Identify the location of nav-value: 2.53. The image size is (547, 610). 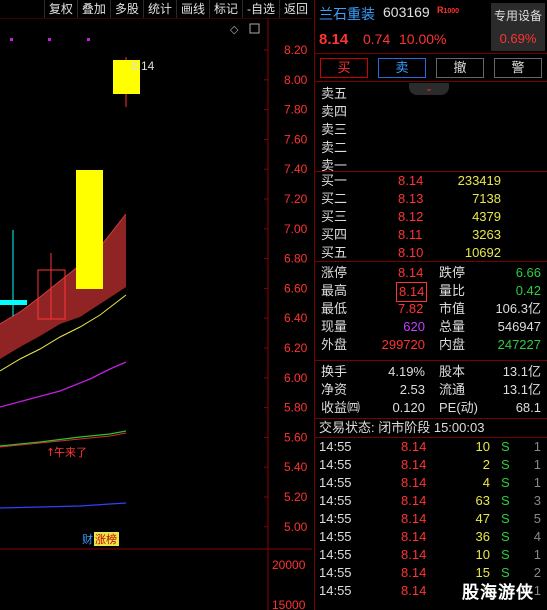
(412, 389).